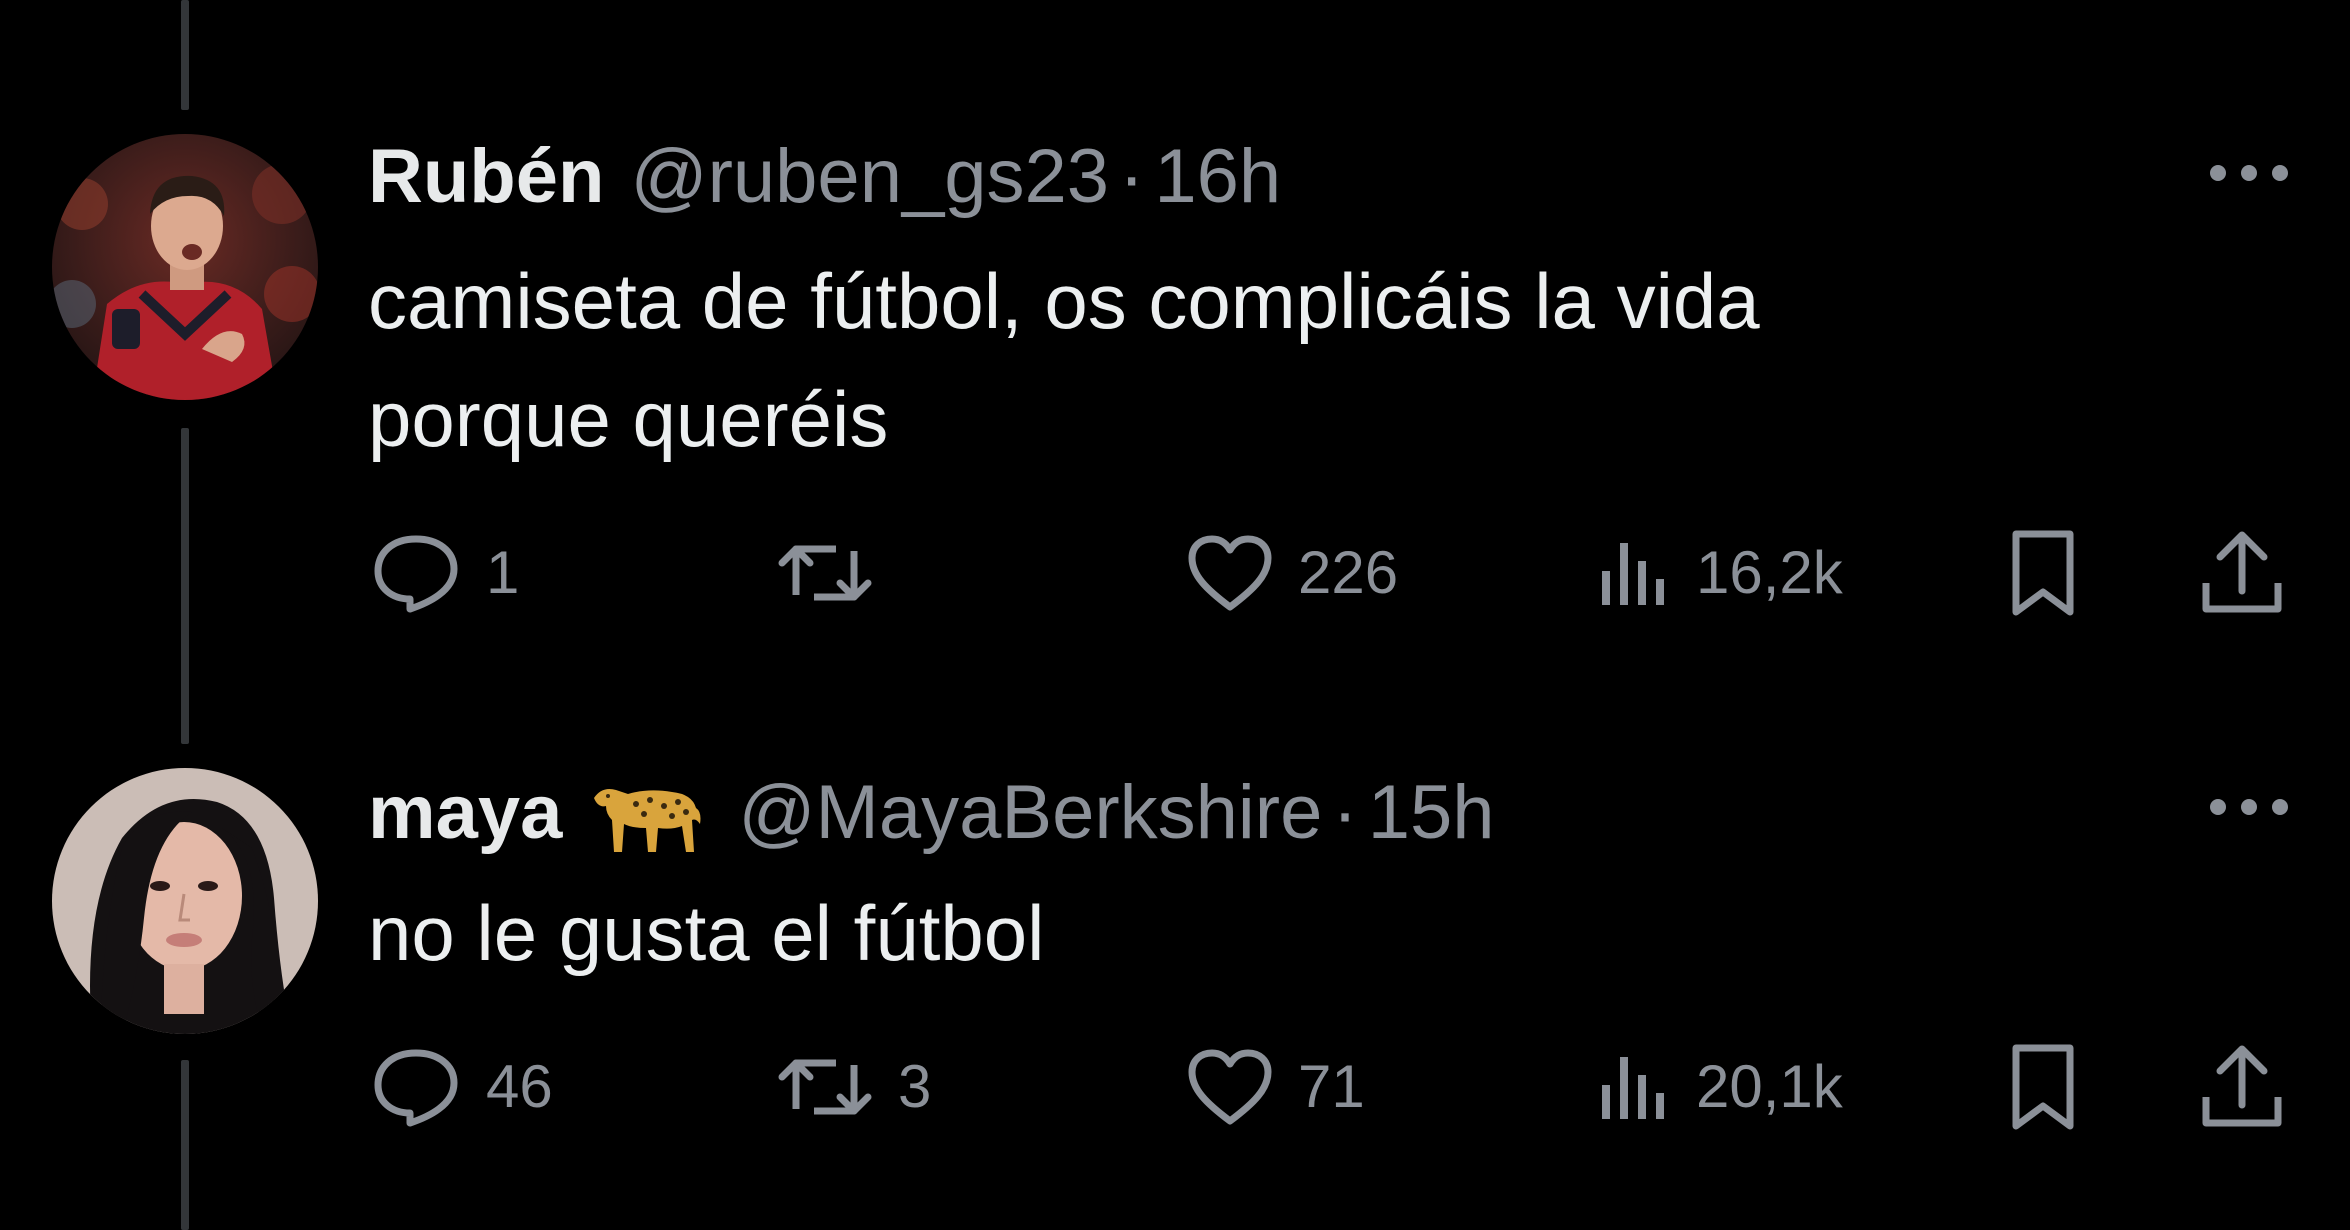 This screenshot has width=2350, height=1230. Describe the element at coordinates (1331, 1086) in the screenshot. I see `like-count: 71` at that location.